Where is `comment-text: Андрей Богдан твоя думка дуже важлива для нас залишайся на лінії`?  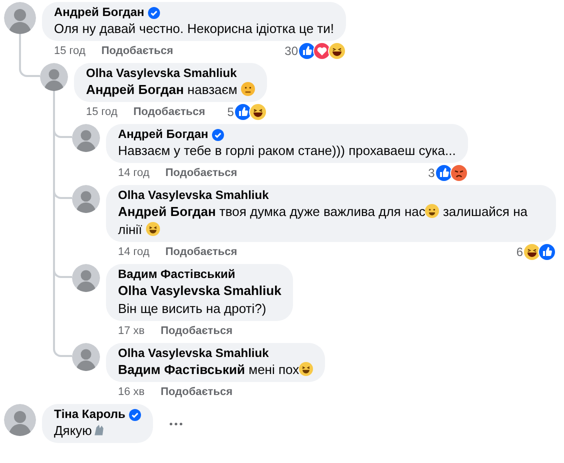 comment-text: Андрей Богдан твоя думка дуже важлива для нас залишайся на лінії is located at coordinates (323, 221).